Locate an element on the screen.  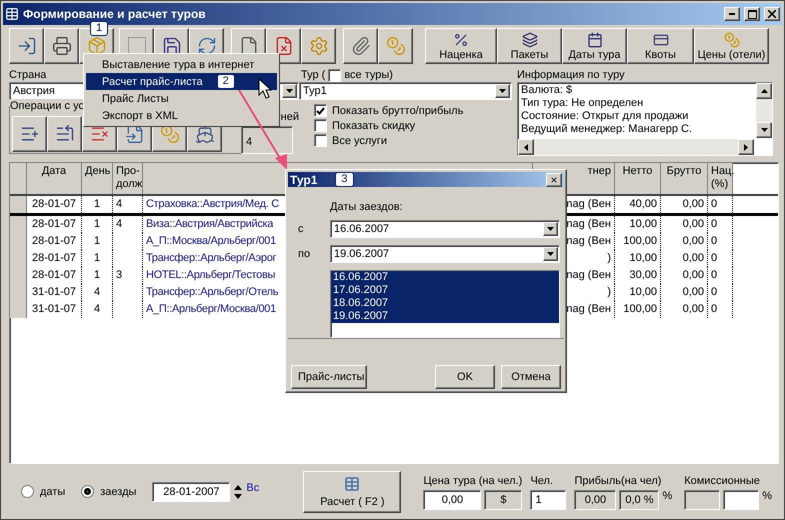
settings-button is located at coordinates (318, 46).